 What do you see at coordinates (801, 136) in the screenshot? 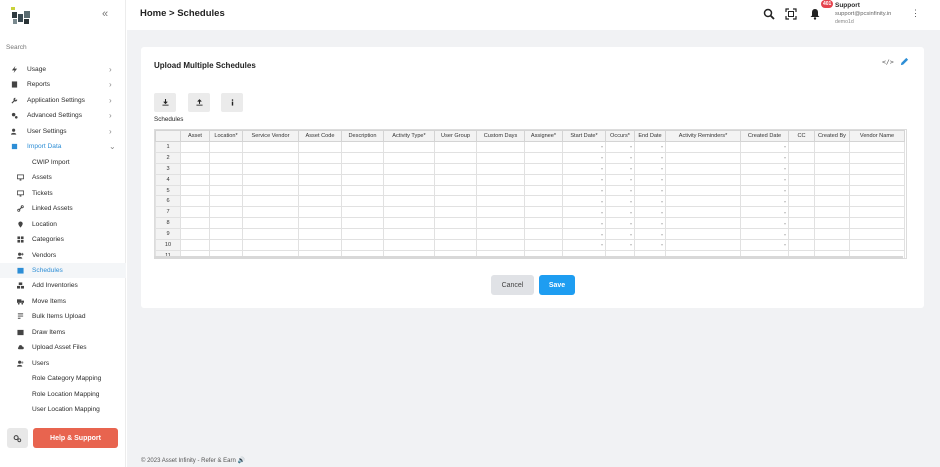
I see `column-header: CC` at bounding box center [801, 136].